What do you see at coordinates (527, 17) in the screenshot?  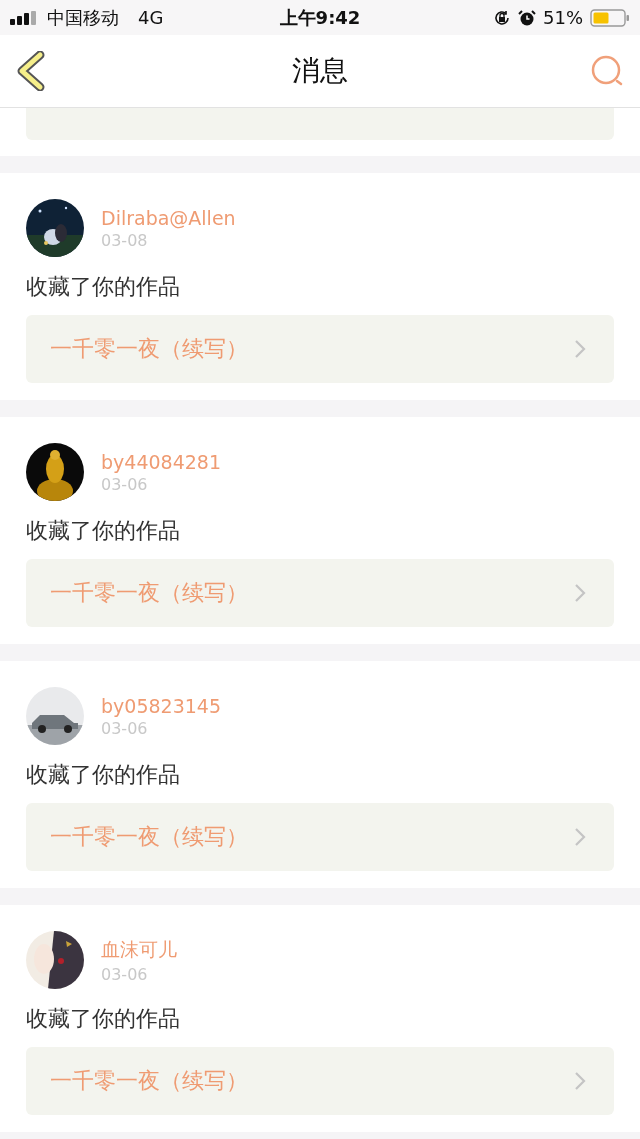 I see `alarm-icon` at bounding box center [527, 17].